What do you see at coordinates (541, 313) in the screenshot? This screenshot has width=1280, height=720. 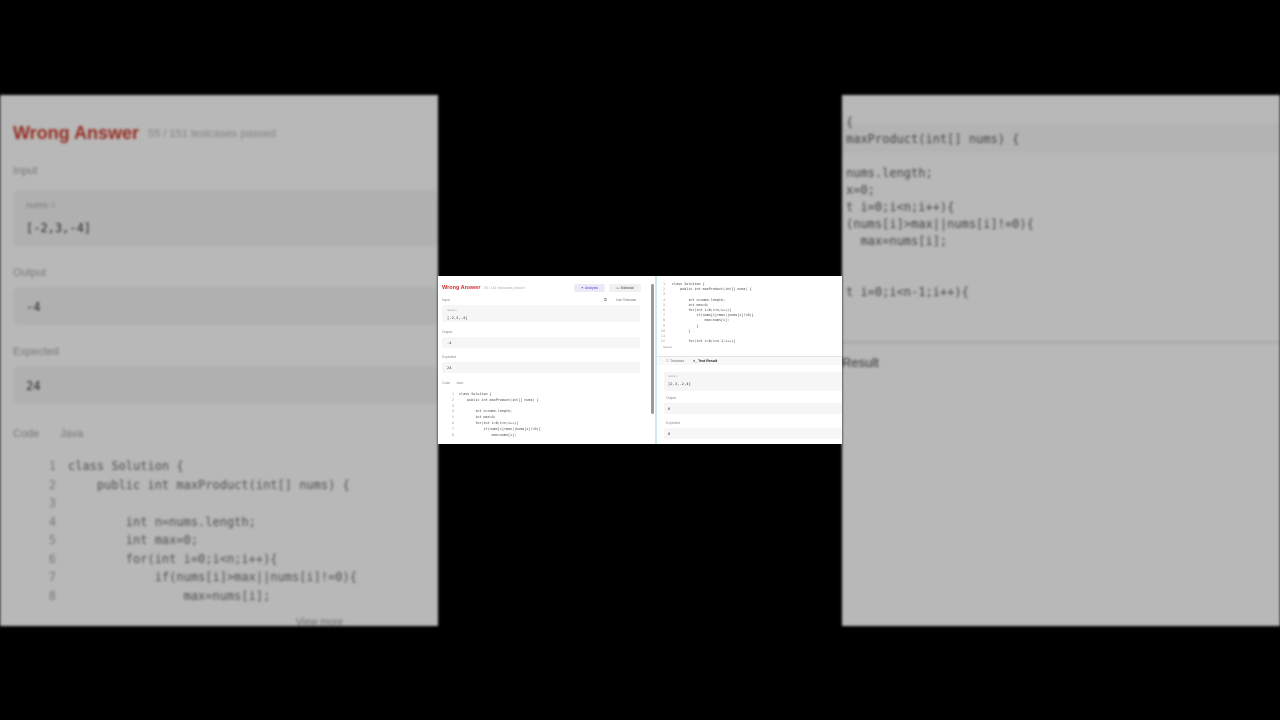 I see `input-box` at bounding box center [541, 313].